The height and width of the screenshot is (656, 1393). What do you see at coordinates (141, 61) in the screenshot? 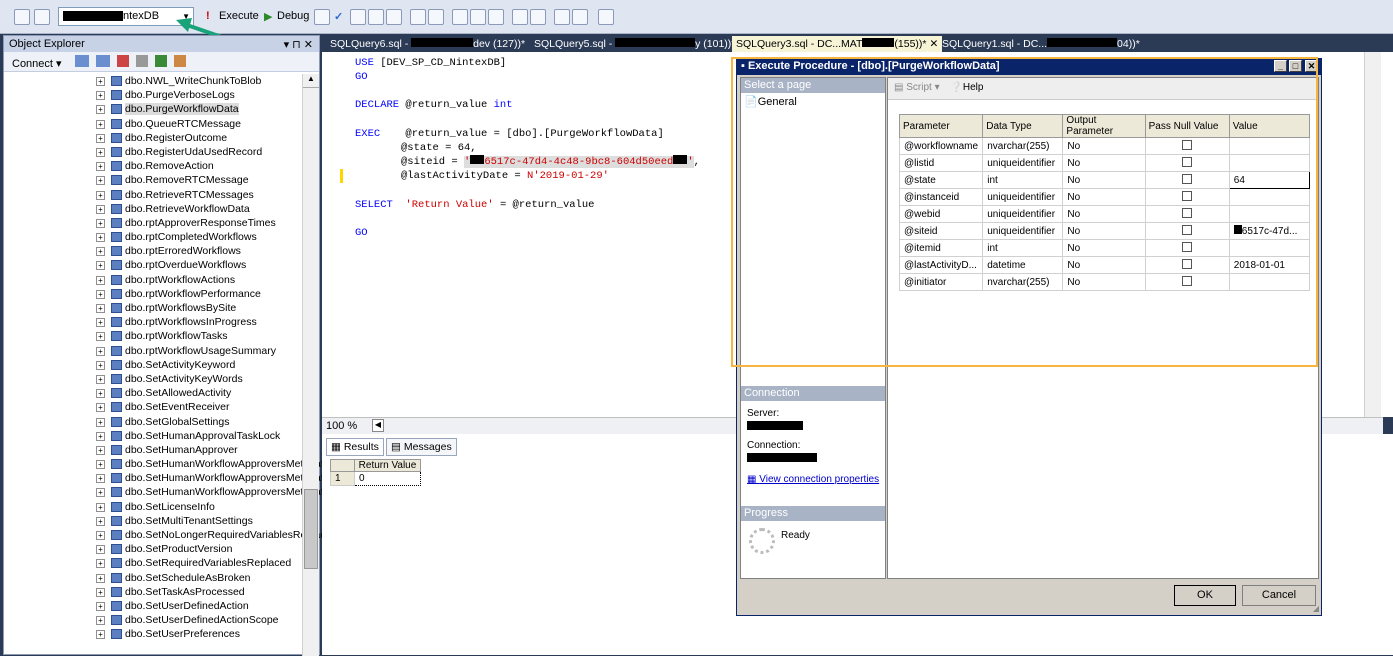
I see `filter-icon` at bounding box center [141, 61].